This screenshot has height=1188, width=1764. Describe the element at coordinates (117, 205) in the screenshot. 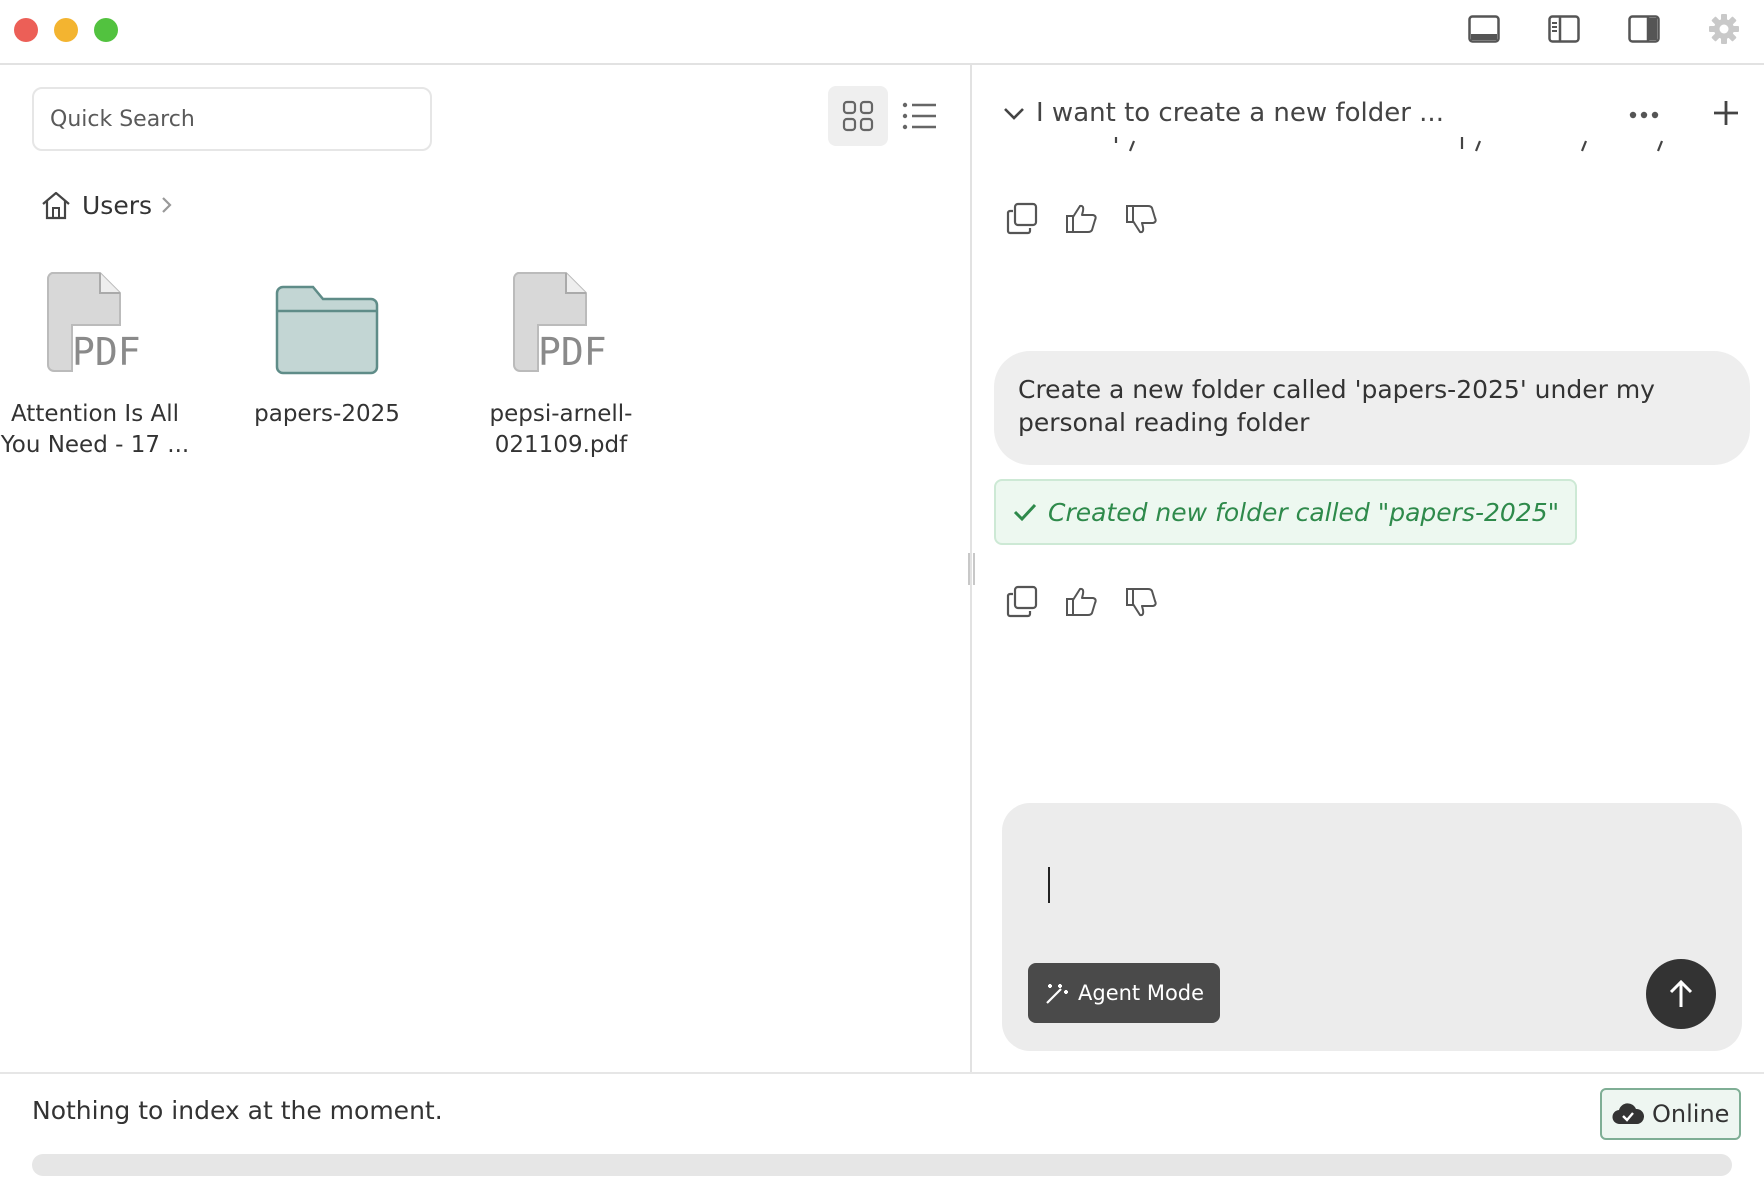

I see `breadcrumb-users: Users` at that location.